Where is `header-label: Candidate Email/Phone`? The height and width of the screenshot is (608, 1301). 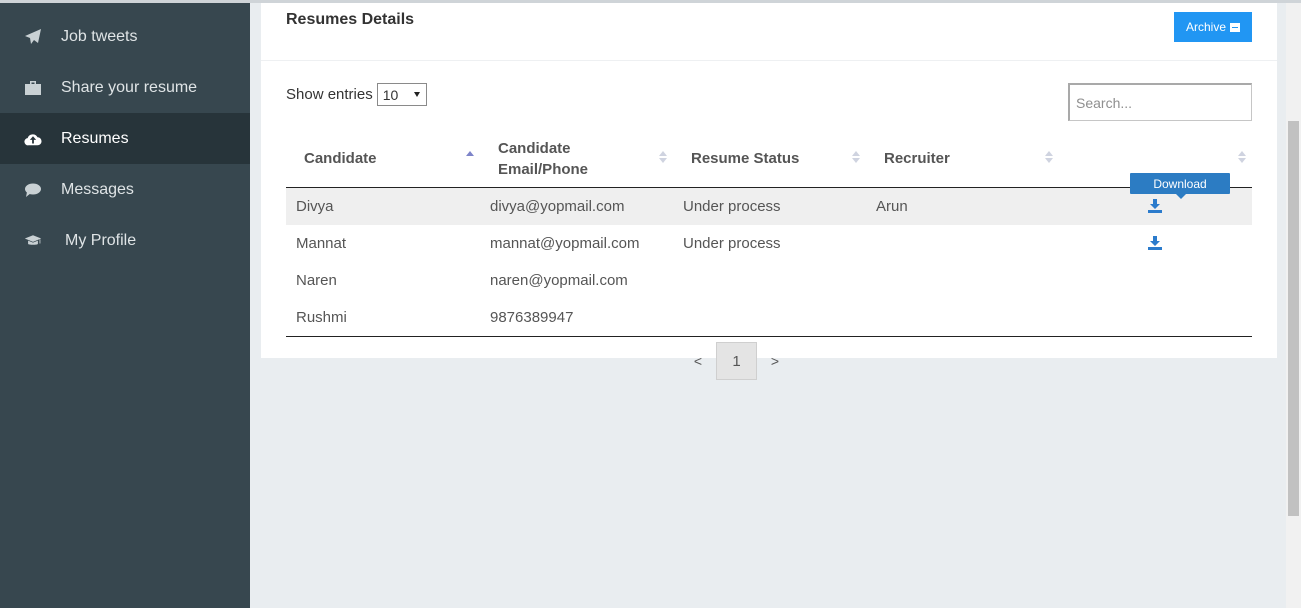 header-label: Candidate Email/Phone is located at coordinates (543, 158).